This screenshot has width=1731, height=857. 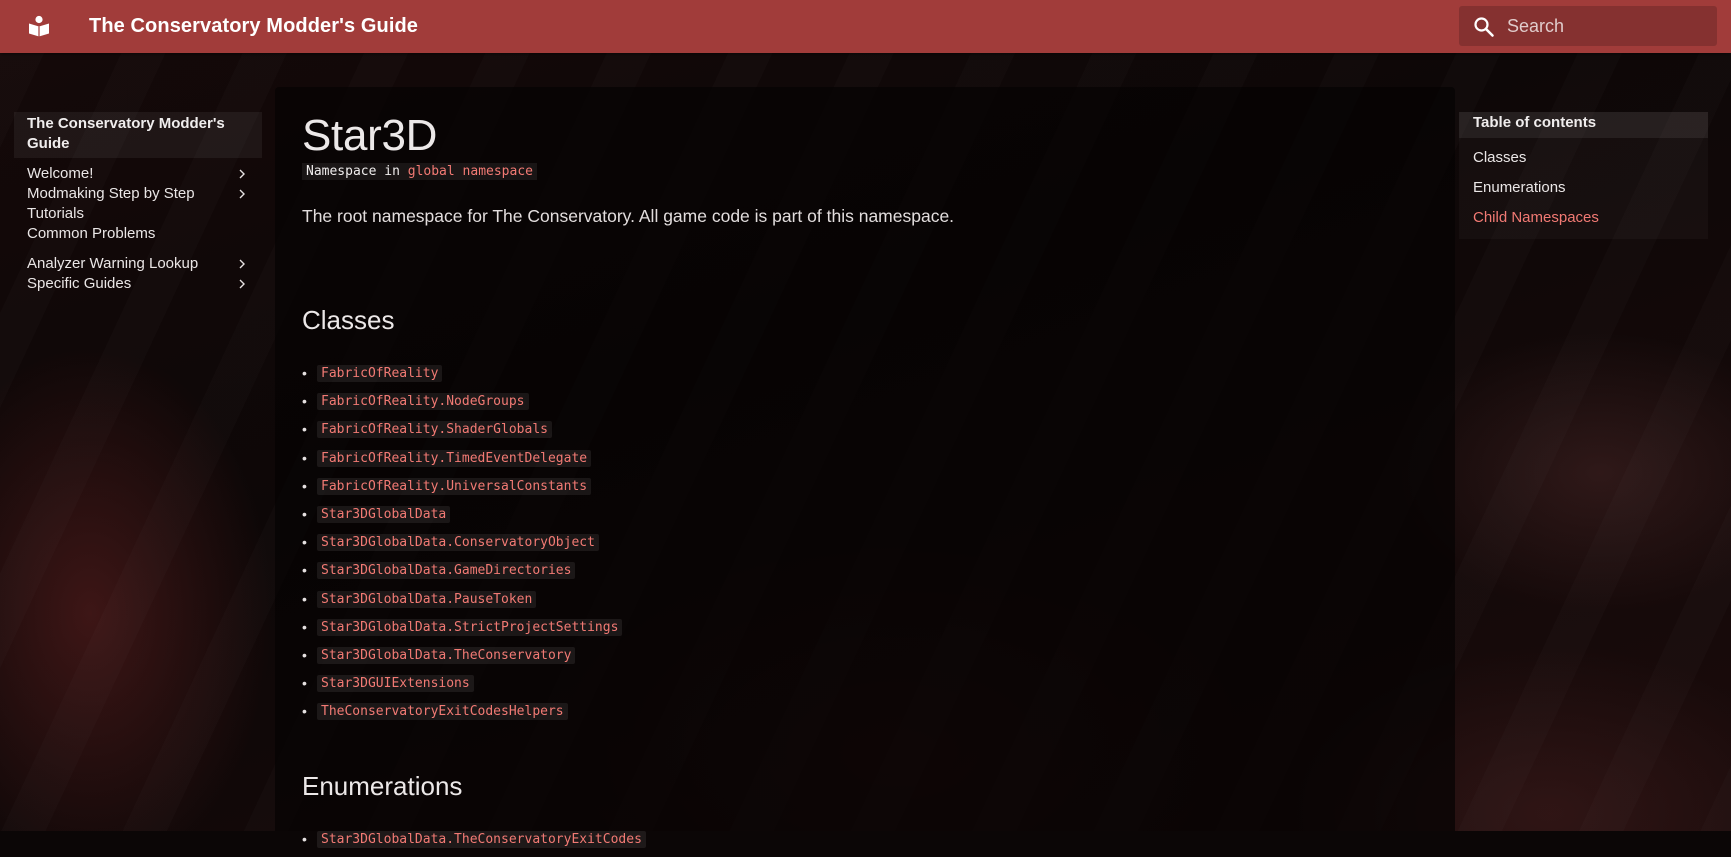 I want to click on sidebar-item-analyzer-warning-lookup: Analyzer Warning Lookup, so click(x=138, y=264).